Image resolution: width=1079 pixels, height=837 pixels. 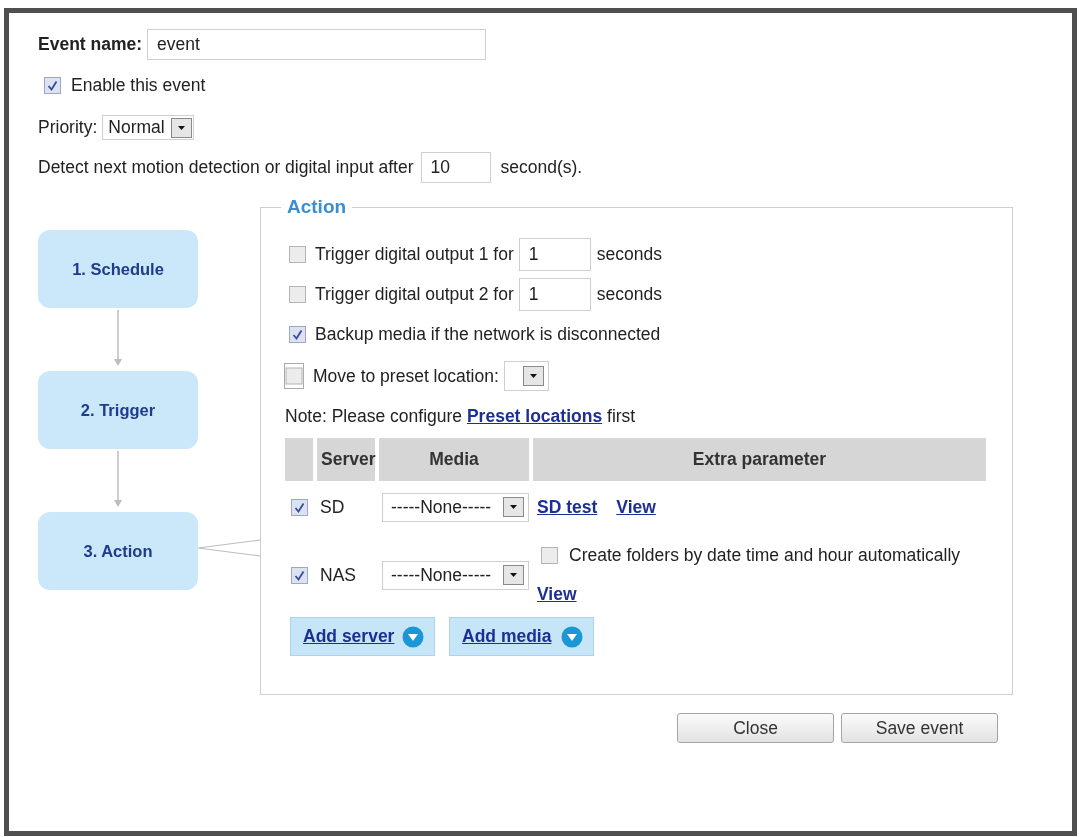 What do you see at coordinates (226, 167) in the screenshot?
I see `detect-label: Detect next motion detection or digital input after` at bounding box center [226, 167].